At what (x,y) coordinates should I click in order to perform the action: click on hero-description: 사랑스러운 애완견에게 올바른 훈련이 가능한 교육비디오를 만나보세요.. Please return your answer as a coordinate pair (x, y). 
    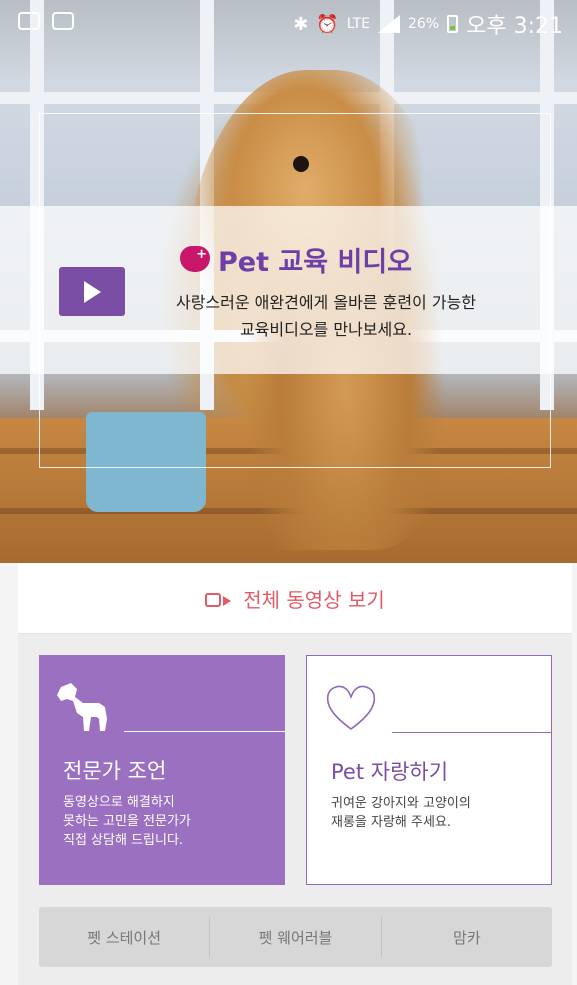
    Looking at the image, I should click on (326, 316).